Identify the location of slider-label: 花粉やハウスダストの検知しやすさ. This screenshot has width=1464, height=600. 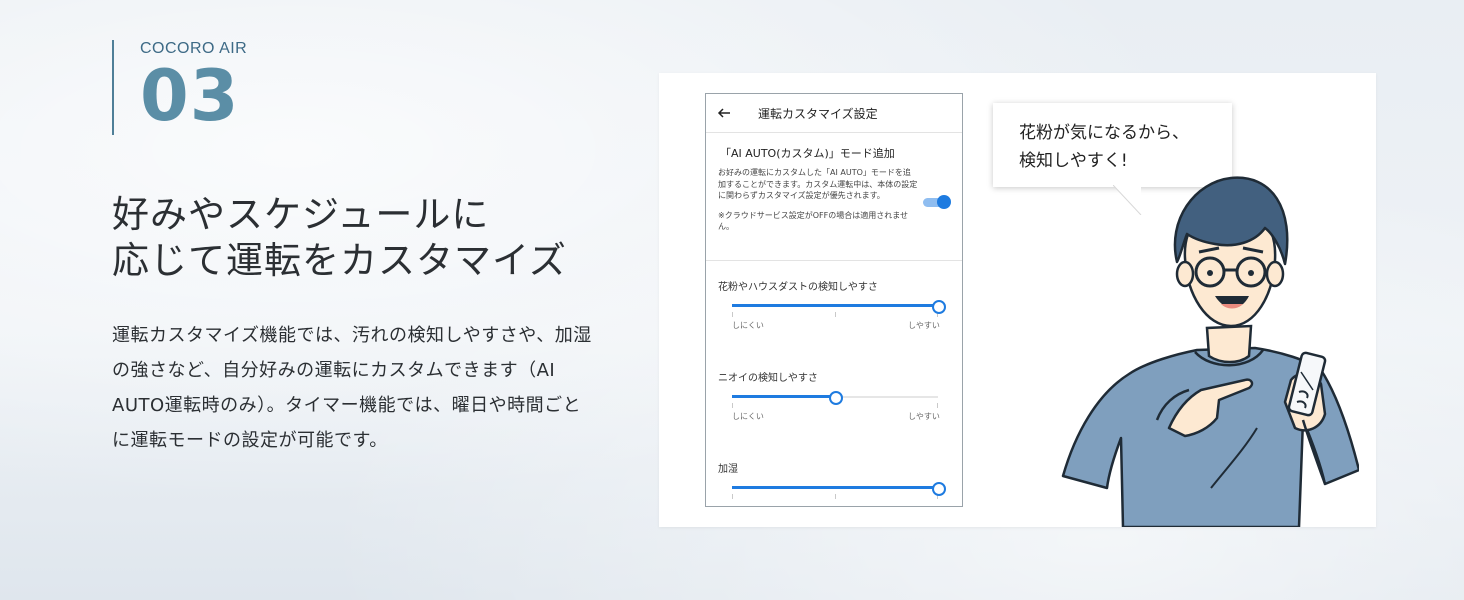
(798, 287).